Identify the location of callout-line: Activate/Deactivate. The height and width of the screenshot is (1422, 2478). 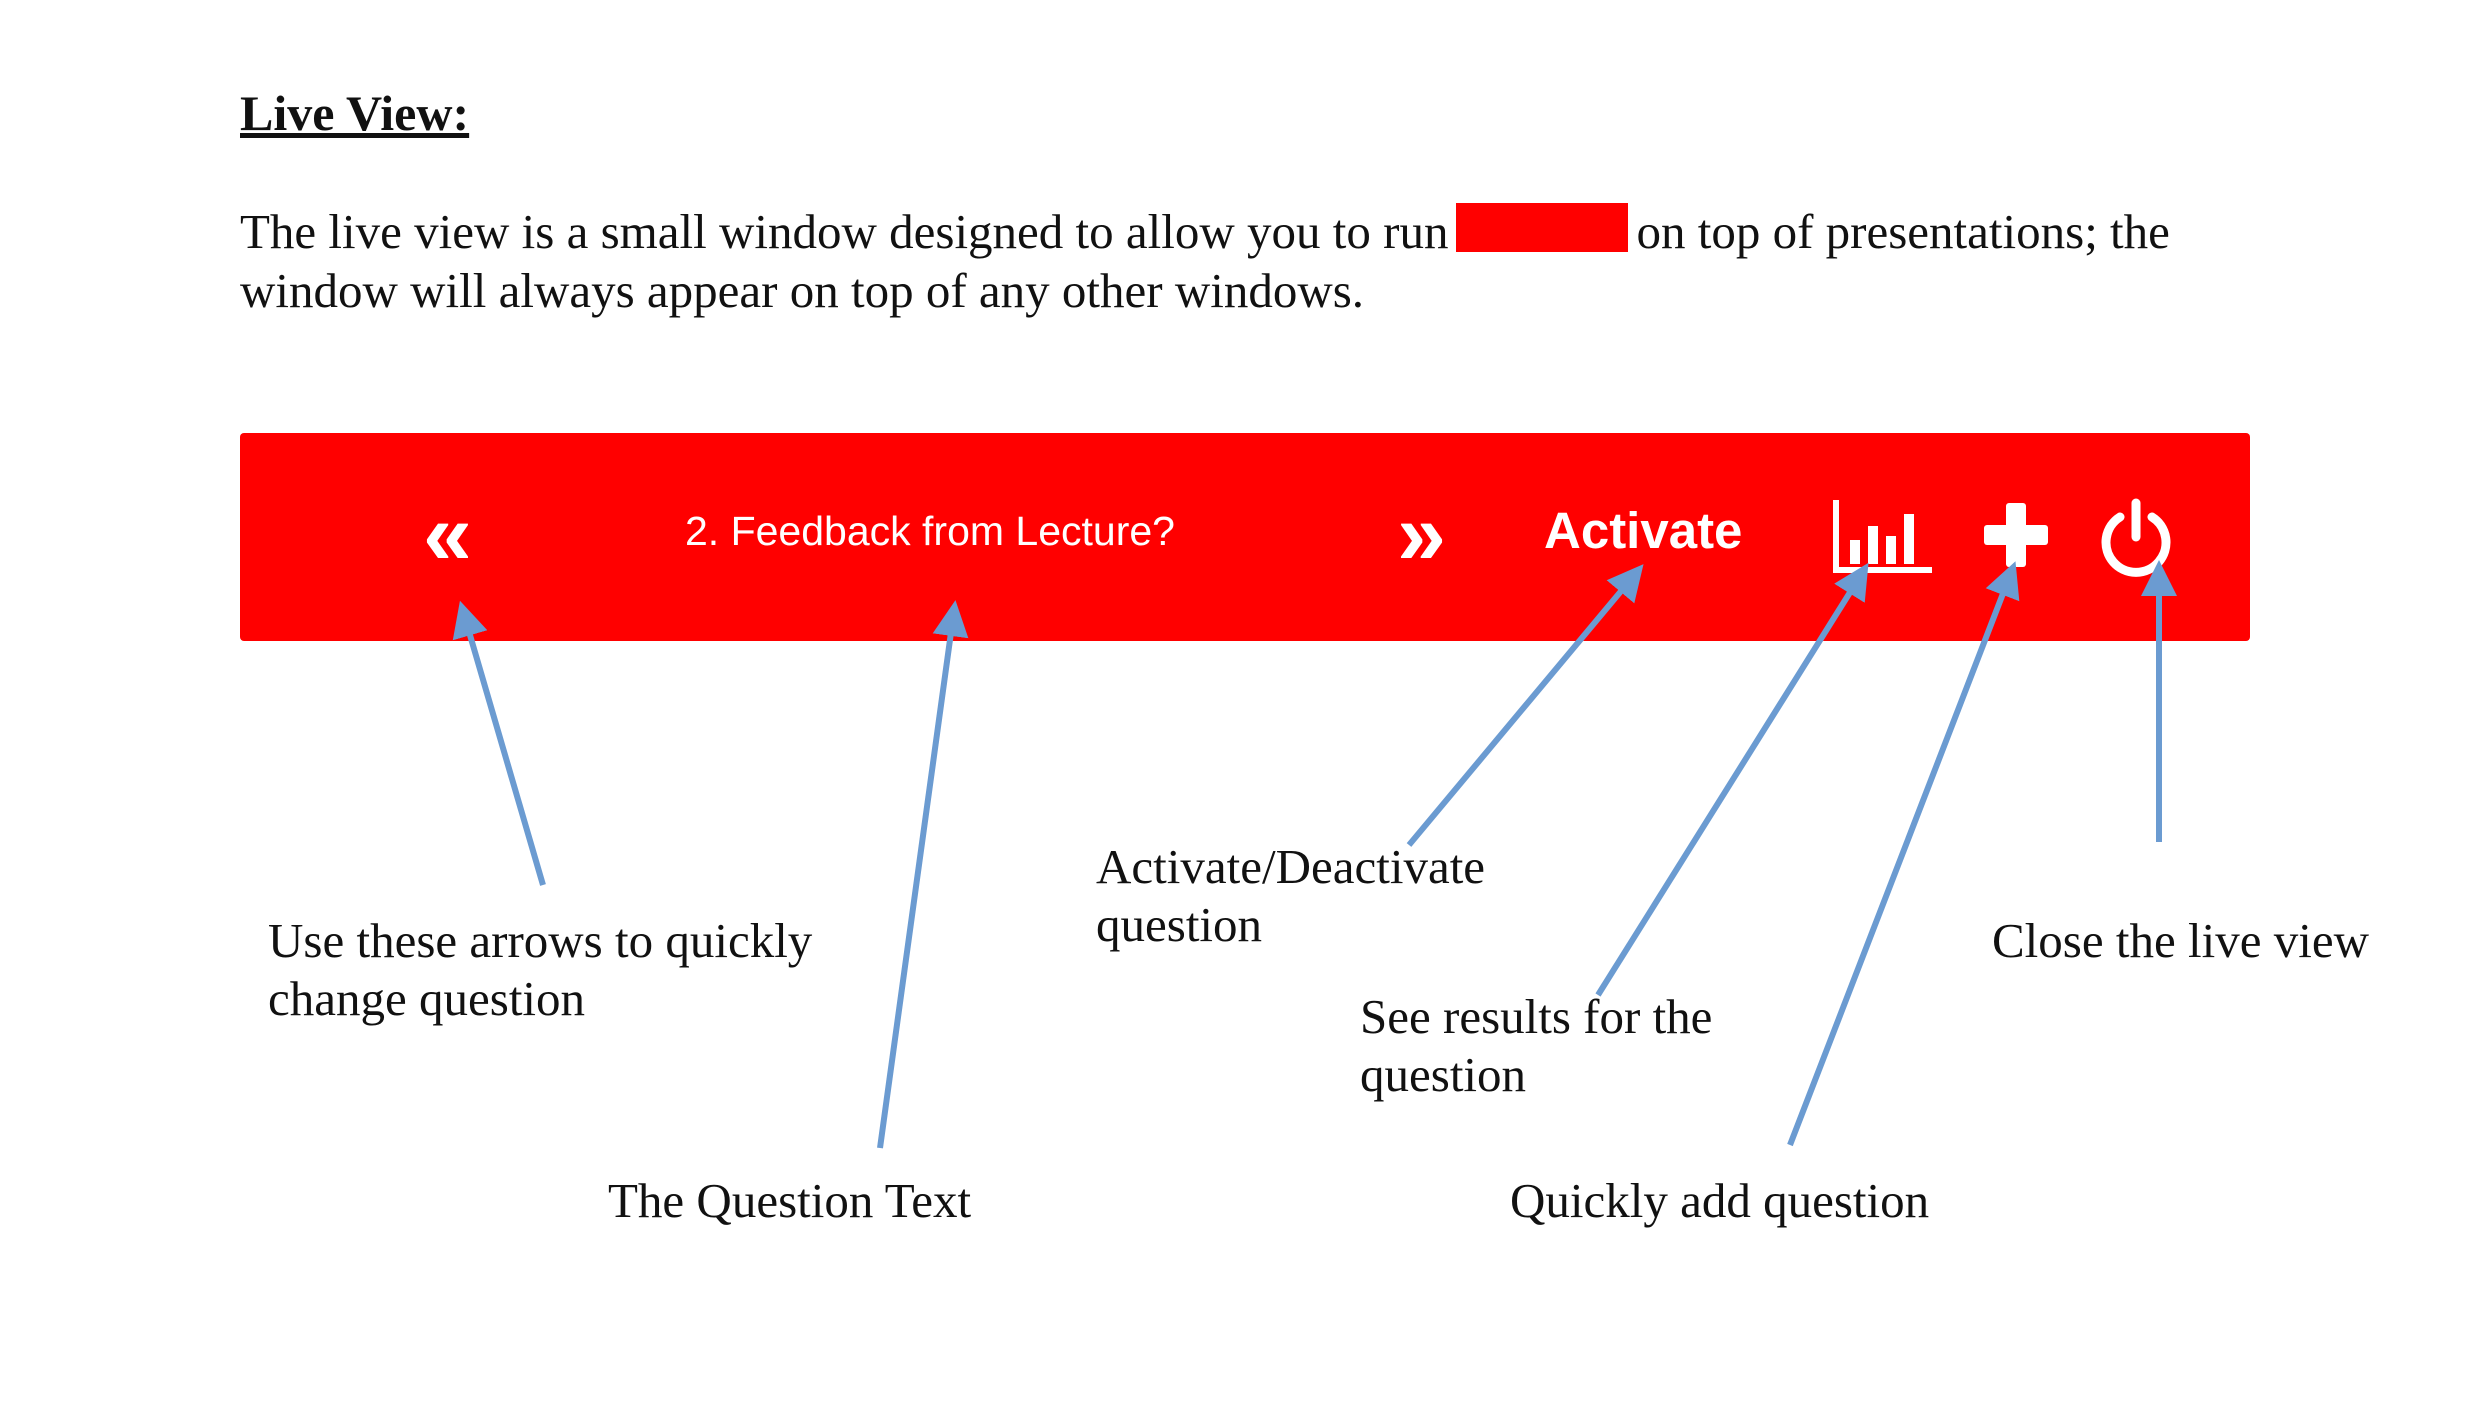
(1291, 866).